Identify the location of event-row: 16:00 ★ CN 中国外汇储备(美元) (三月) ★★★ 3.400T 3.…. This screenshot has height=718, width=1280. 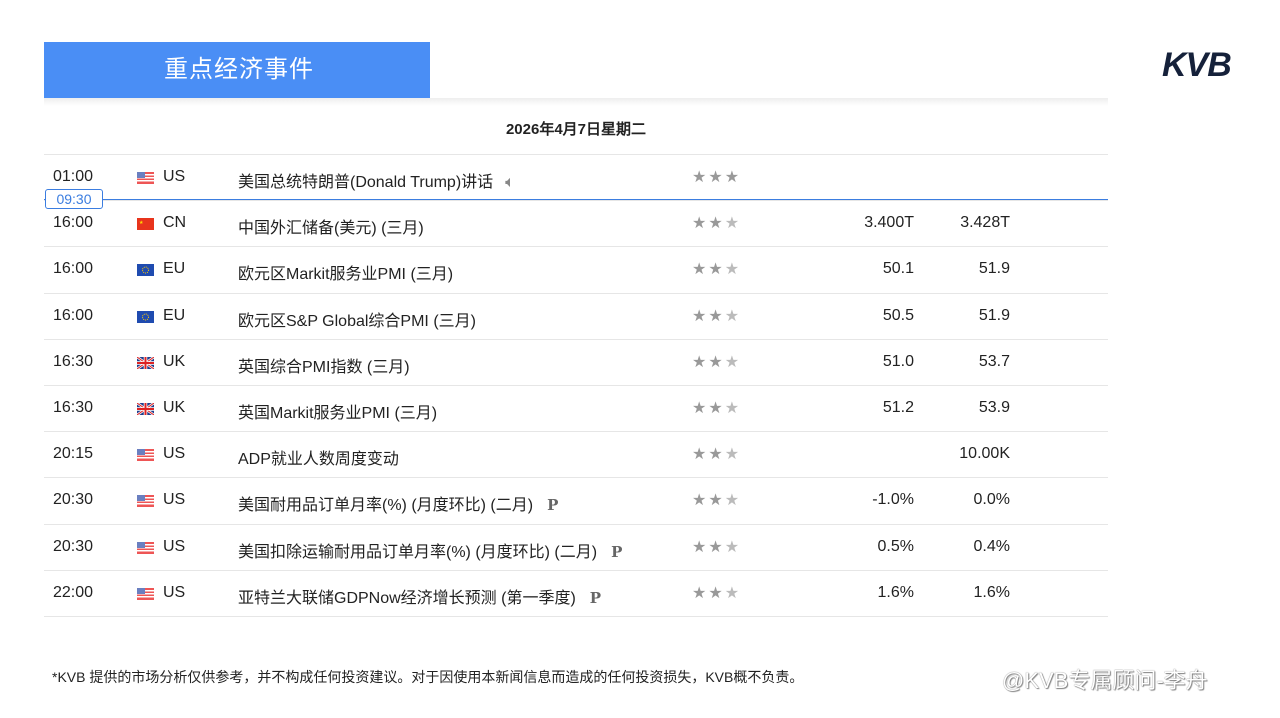
(576, 224).